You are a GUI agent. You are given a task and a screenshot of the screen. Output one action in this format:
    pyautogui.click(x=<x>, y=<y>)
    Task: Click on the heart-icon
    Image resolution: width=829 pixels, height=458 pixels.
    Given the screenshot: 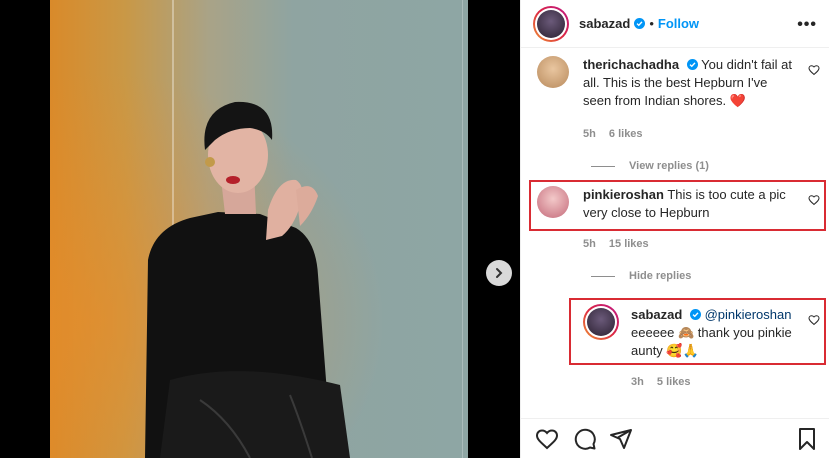 What is the action you would take?
    pyautogui.click(x=547, y=439)
    